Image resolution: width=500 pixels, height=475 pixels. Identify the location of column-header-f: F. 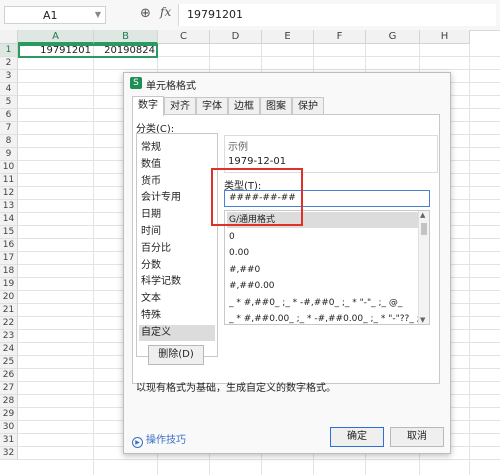
(340, 37).